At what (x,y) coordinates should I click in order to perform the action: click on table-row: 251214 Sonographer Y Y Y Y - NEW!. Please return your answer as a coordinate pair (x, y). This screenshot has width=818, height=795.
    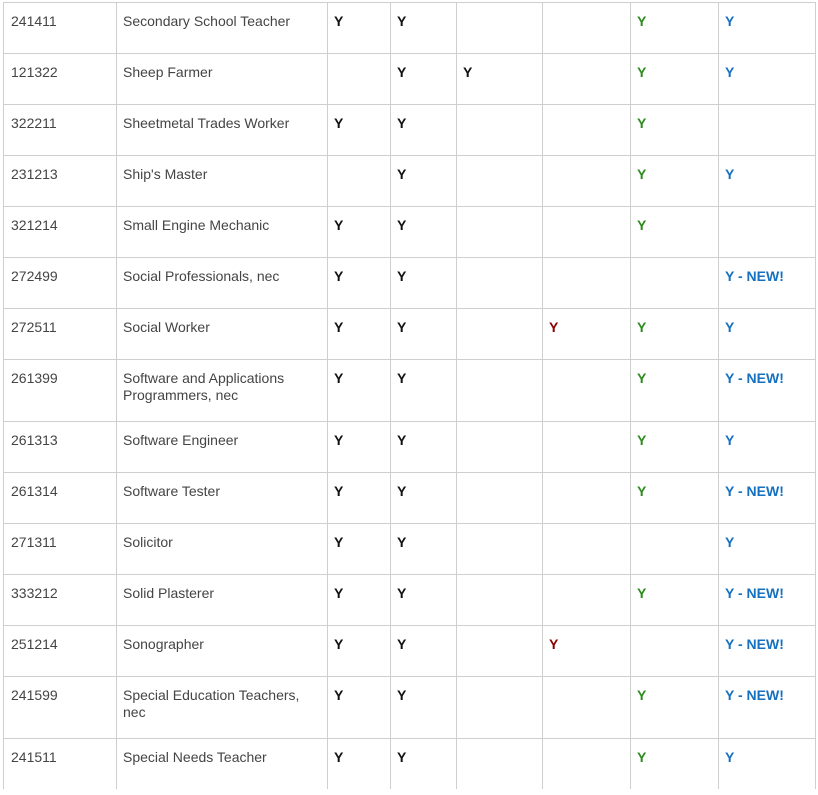
    Looking at the image, I should click on (409, 651).